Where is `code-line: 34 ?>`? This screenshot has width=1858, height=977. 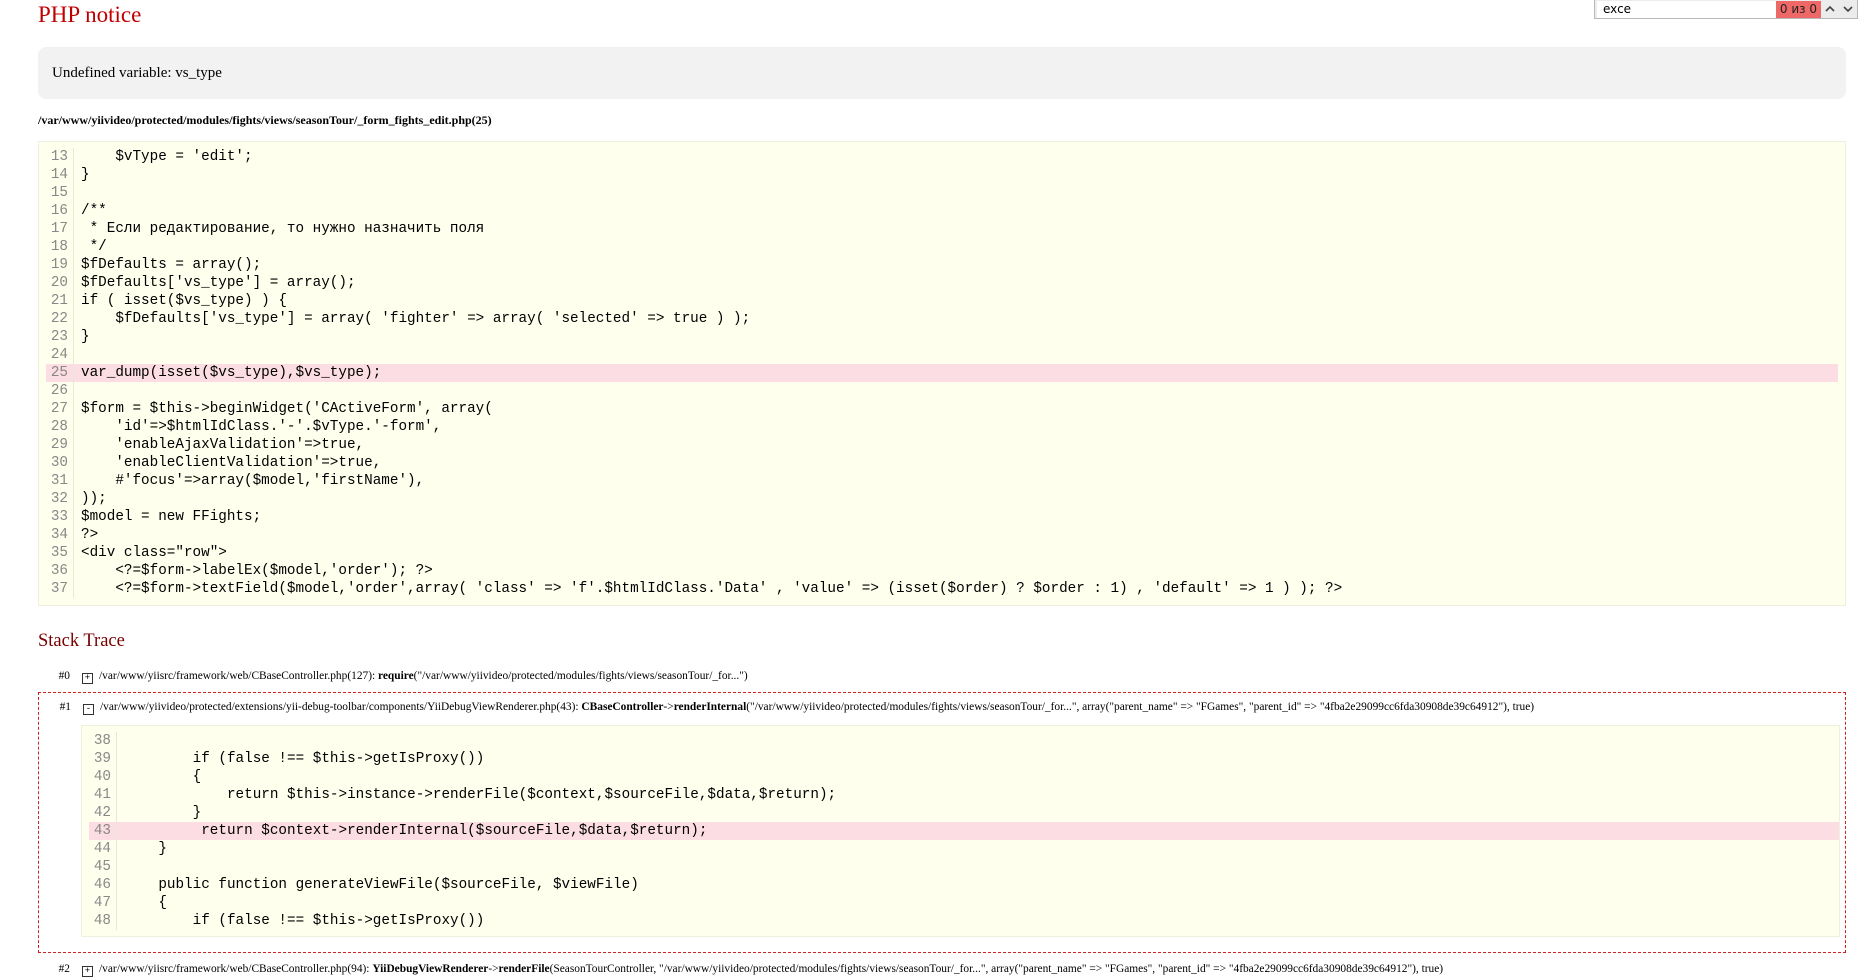 code-line: 34 ?> is located at coordinates (942, 535).